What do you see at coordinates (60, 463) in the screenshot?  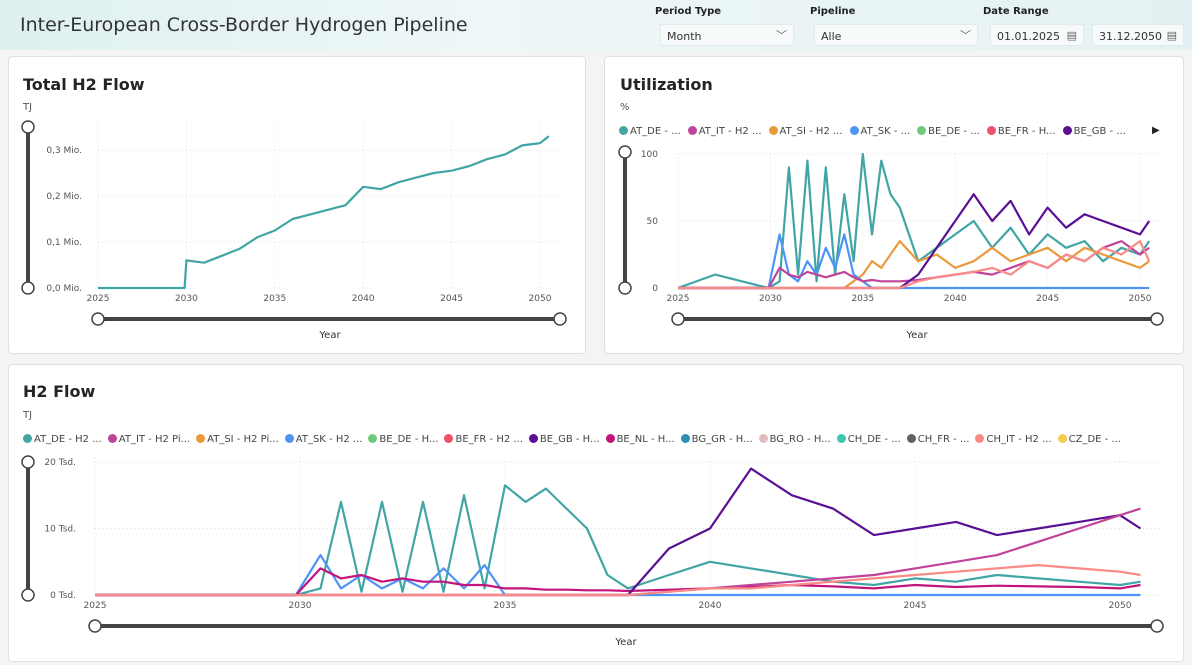 I see `y-tick-label: 20 Tsd.` at bounding box center [60, 463].